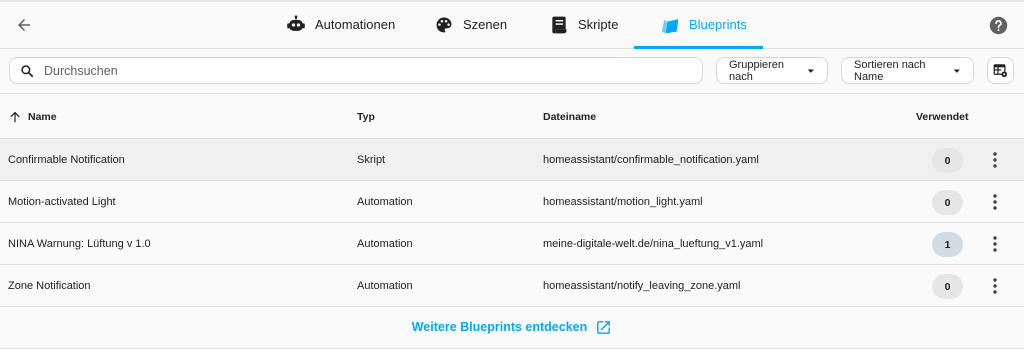 The width and height of the screenshot is (1024, 350). Describe the element at coordinates (355, 24) in the screenshot. I see `tab-label: Automationen` at that location.